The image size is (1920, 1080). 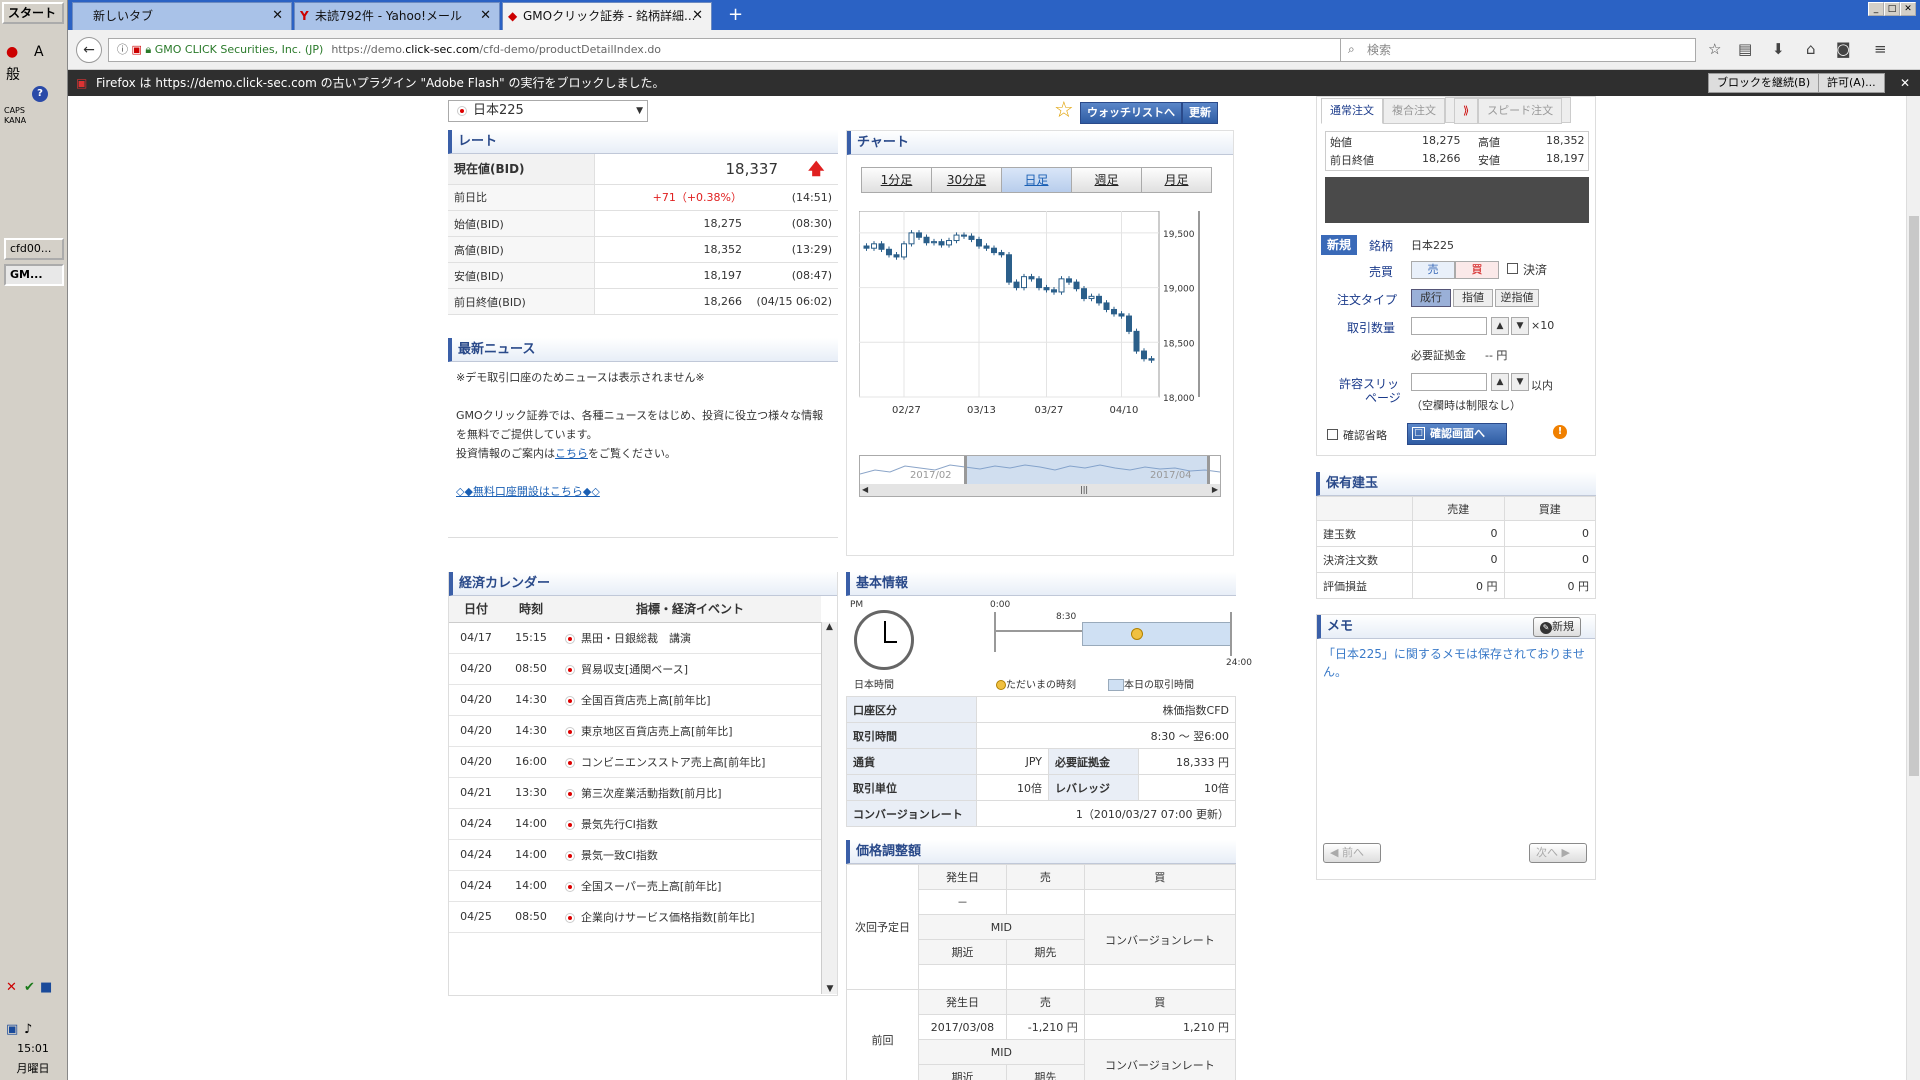 What do you see at coordinates (1457, 434) in the screenshot?
I see `confirm-screen-button: □ 確認画面へ` at bounding box center [1457, 434].